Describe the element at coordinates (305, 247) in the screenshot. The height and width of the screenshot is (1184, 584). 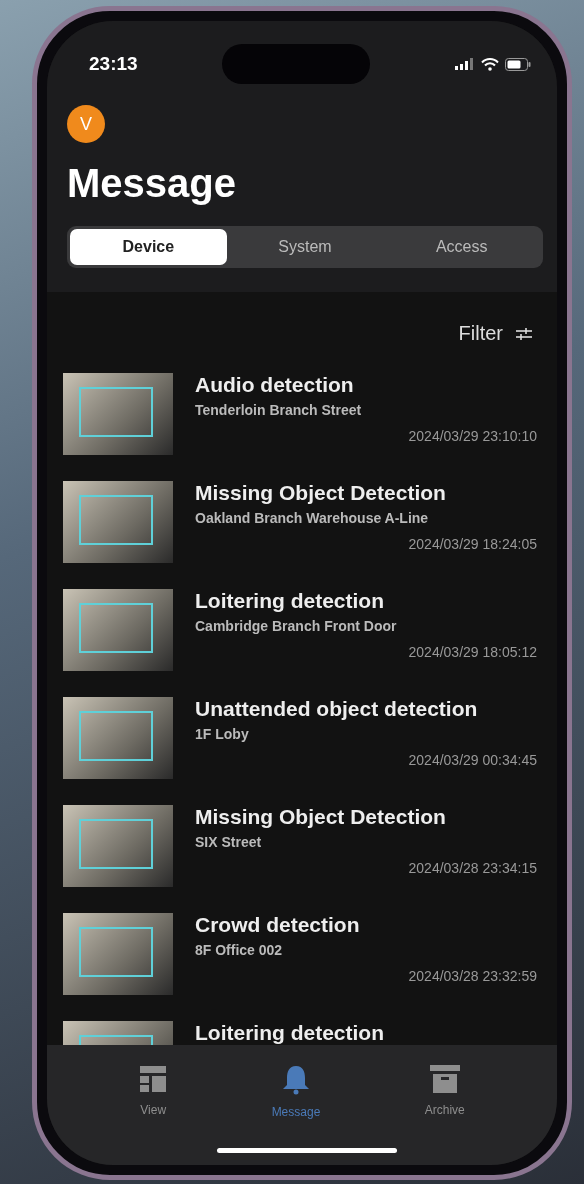
I see `tab: System` at that location.